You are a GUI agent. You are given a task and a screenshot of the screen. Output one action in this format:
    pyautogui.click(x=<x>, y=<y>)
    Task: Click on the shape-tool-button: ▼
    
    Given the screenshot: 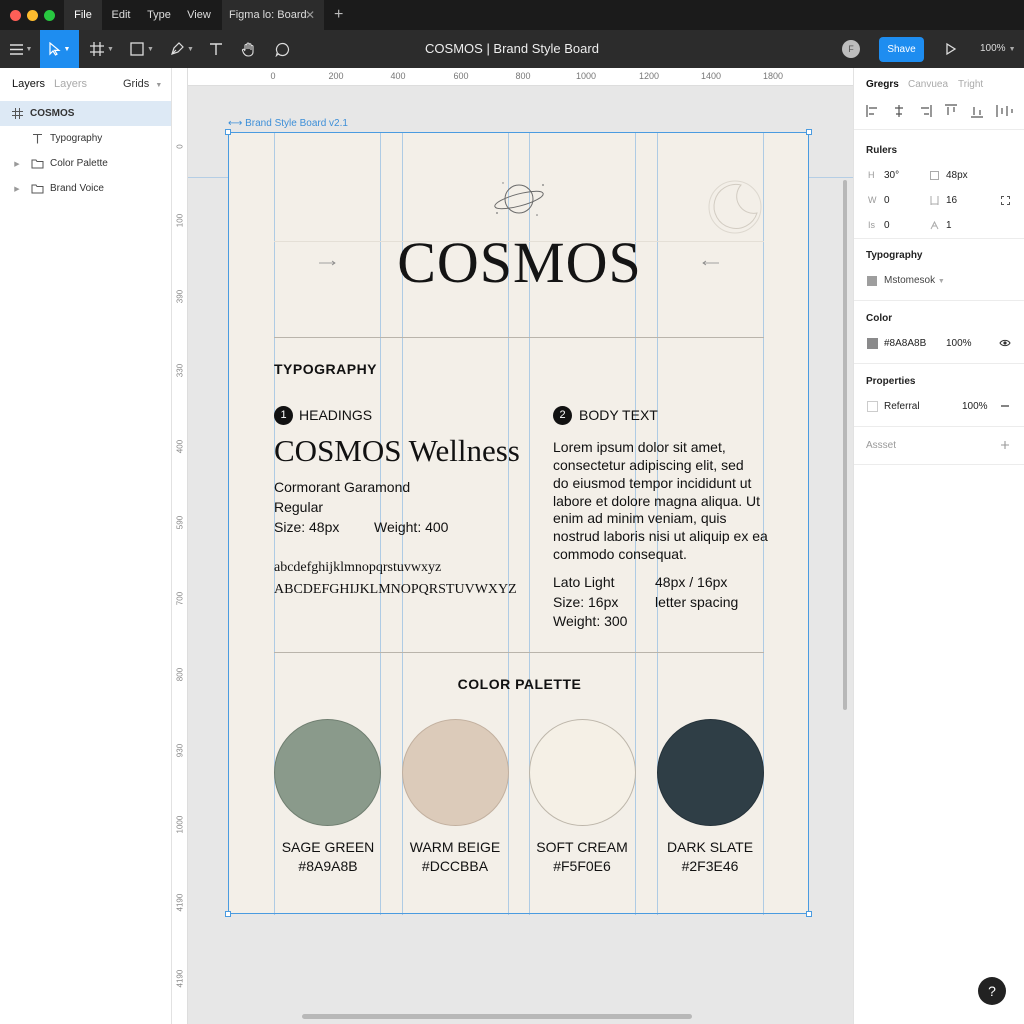 What is the action you would take?
    pyautogui.click(x=142, y=49)
    